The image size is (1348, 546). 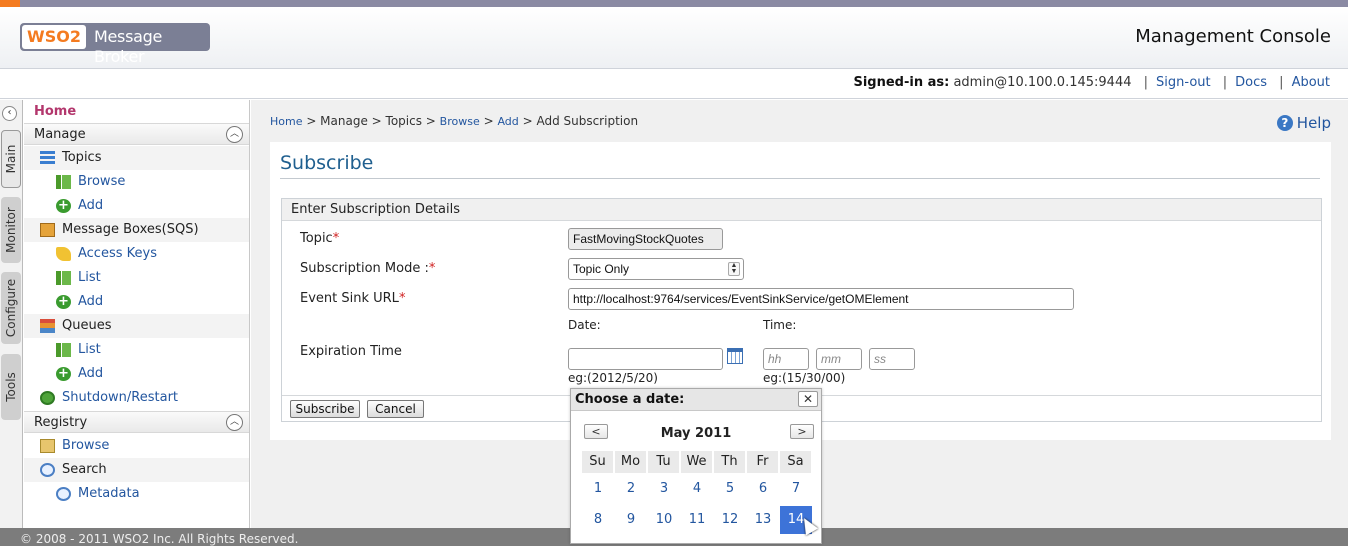 What do you see at coordinates (730, 520) in the screenshot?
I see `calendar-day: 12` at bounding box center [730, 520].